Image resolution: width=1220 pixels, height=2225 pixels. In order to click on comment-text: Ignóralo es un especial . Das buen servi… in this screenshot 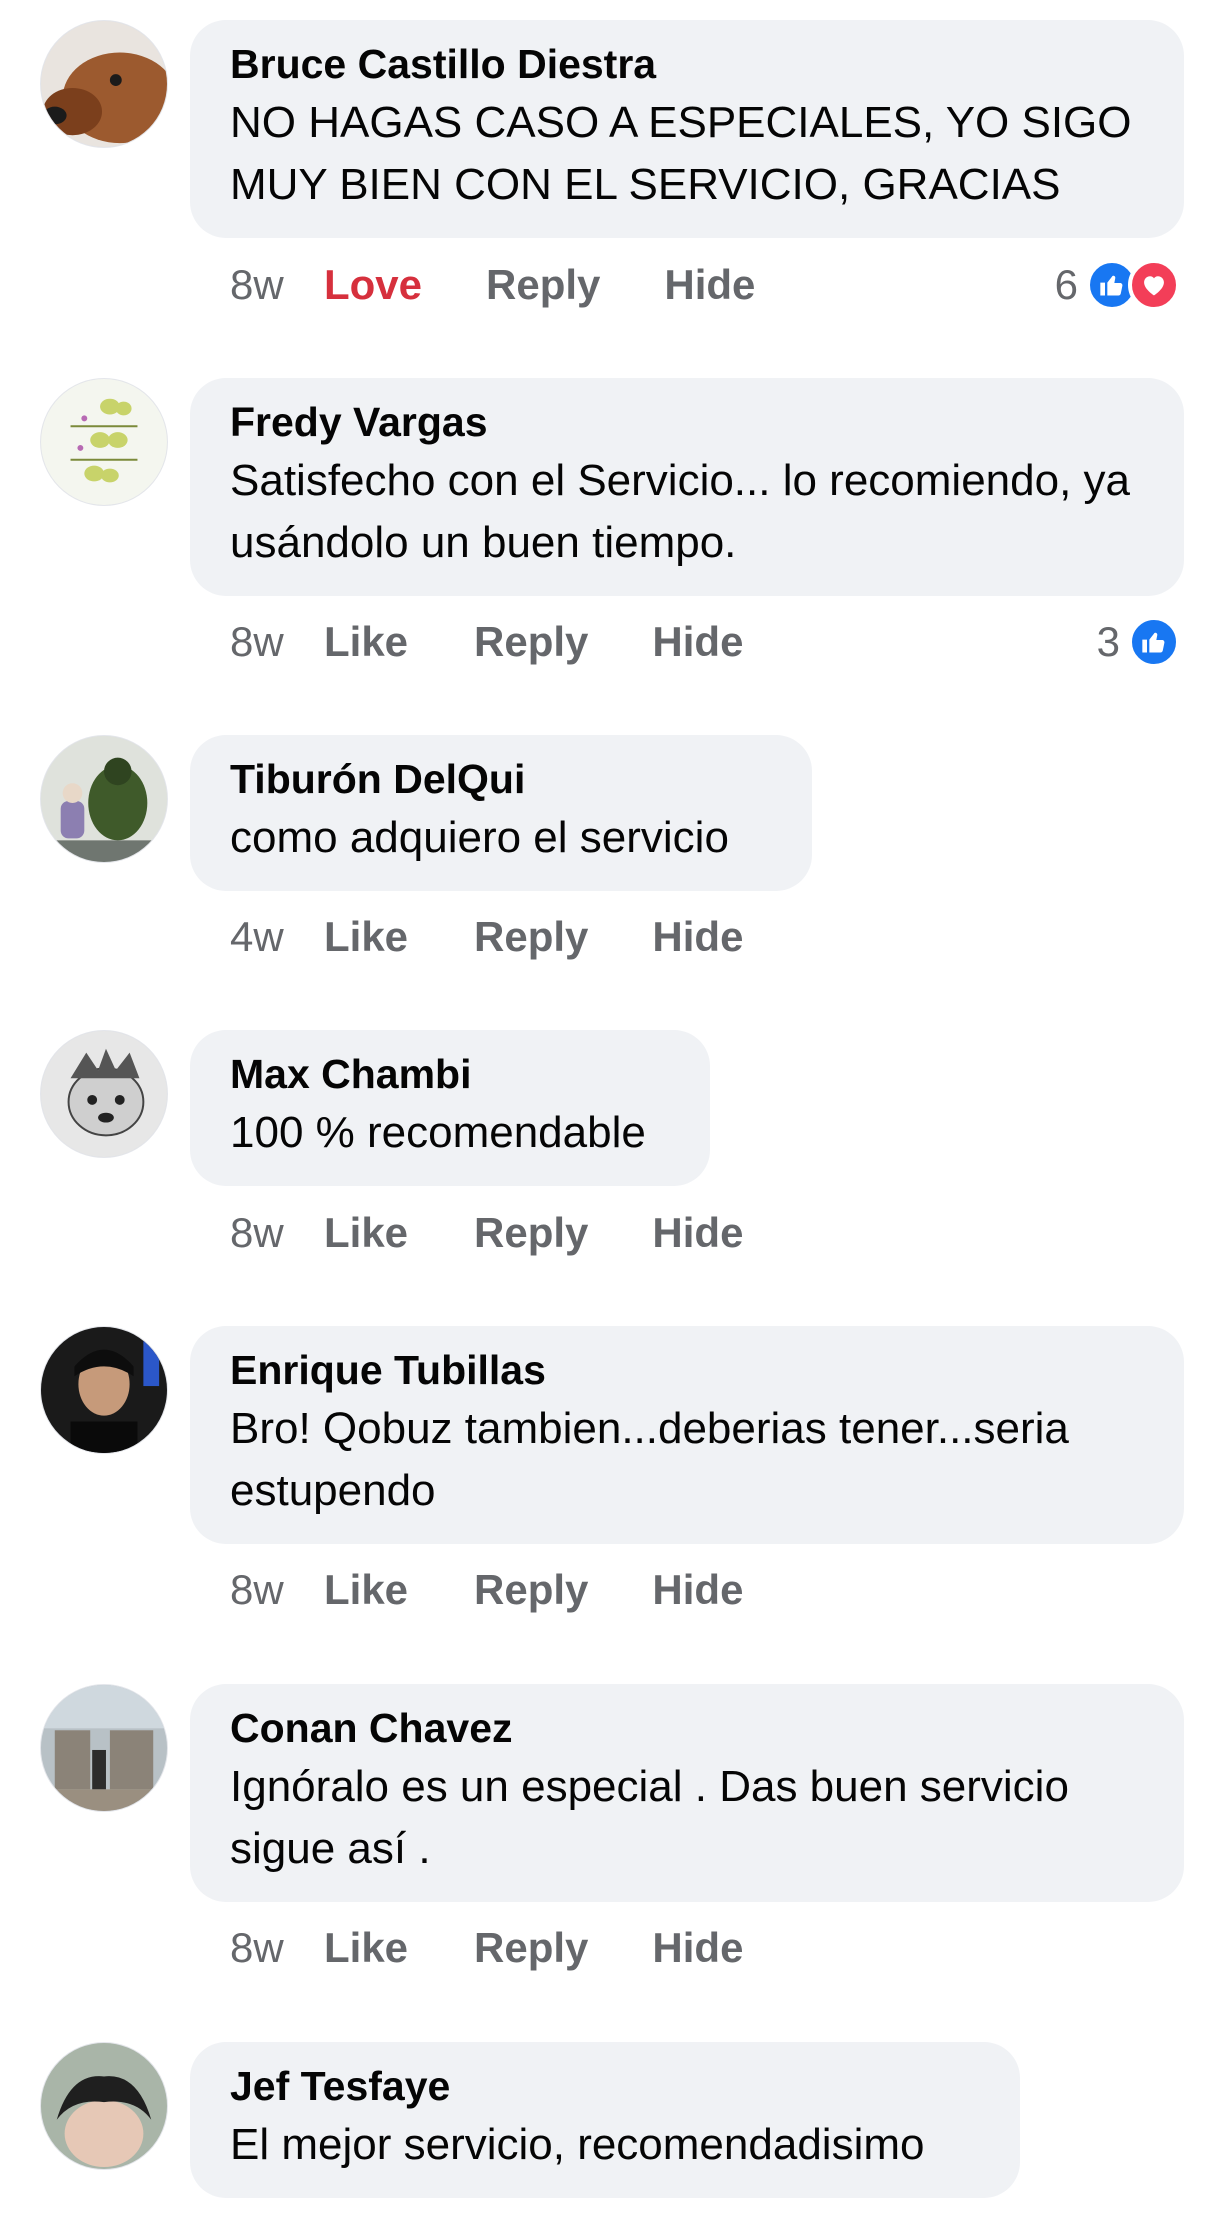, I will do `click(649, 1817)`.